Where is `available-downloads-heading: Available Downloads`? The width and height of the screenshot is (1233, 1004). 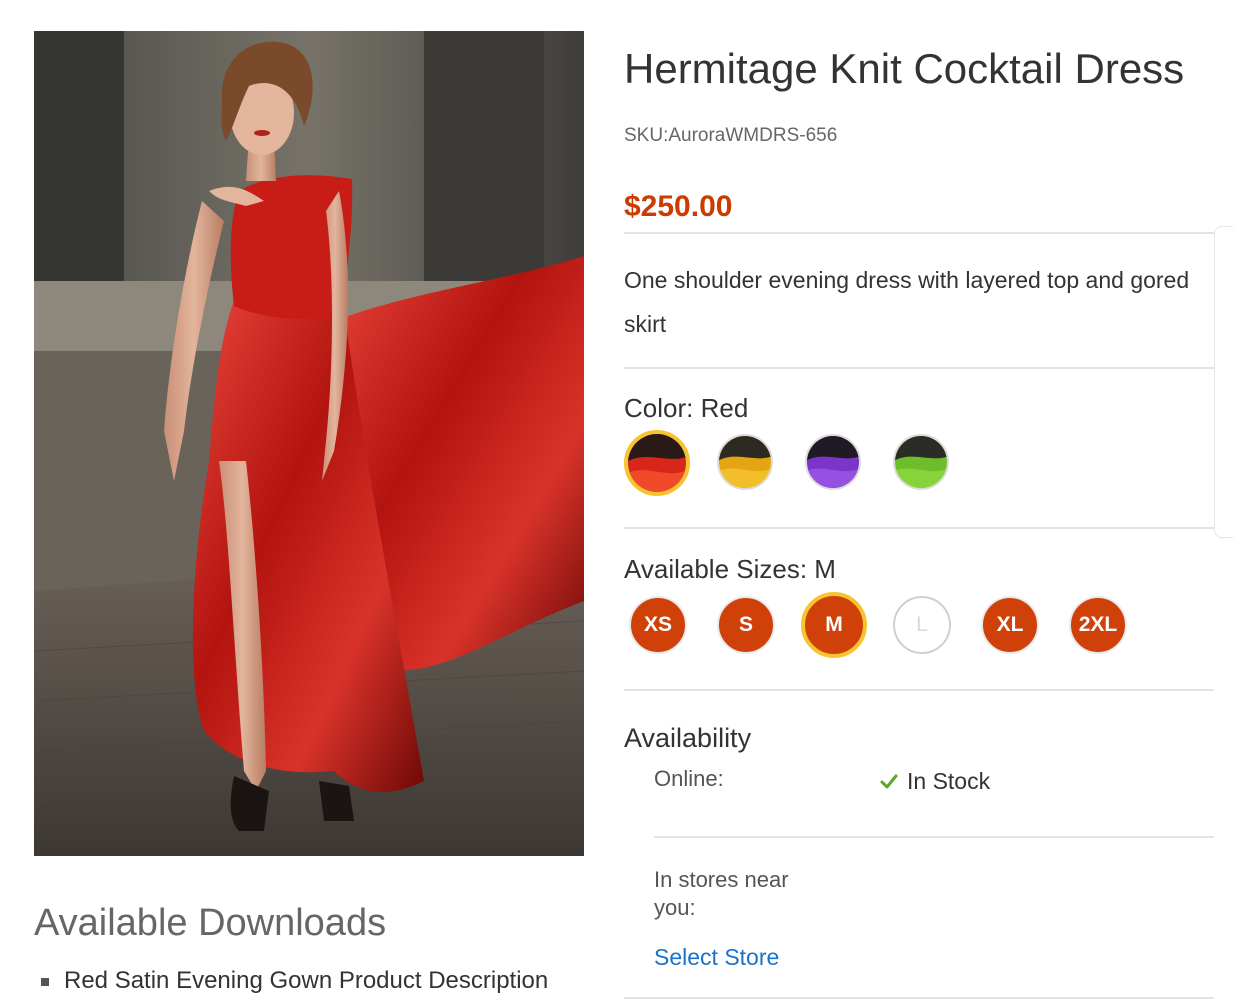
available-downloads-heading: Available Downloads is located at coordinates (210, 923).